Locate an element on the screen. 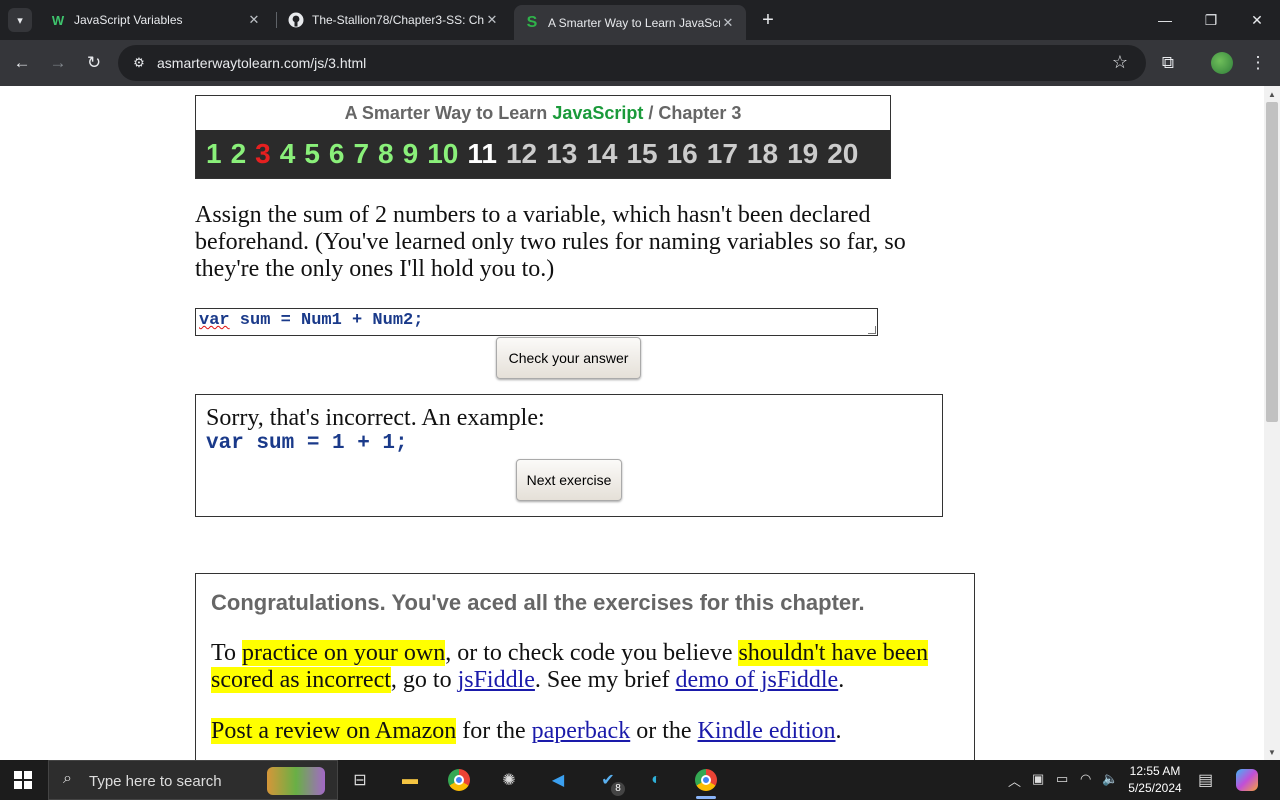 The width and height of the screenshot is (1280, 800). w3schools-icon: W is located at coordinates (58, 20).